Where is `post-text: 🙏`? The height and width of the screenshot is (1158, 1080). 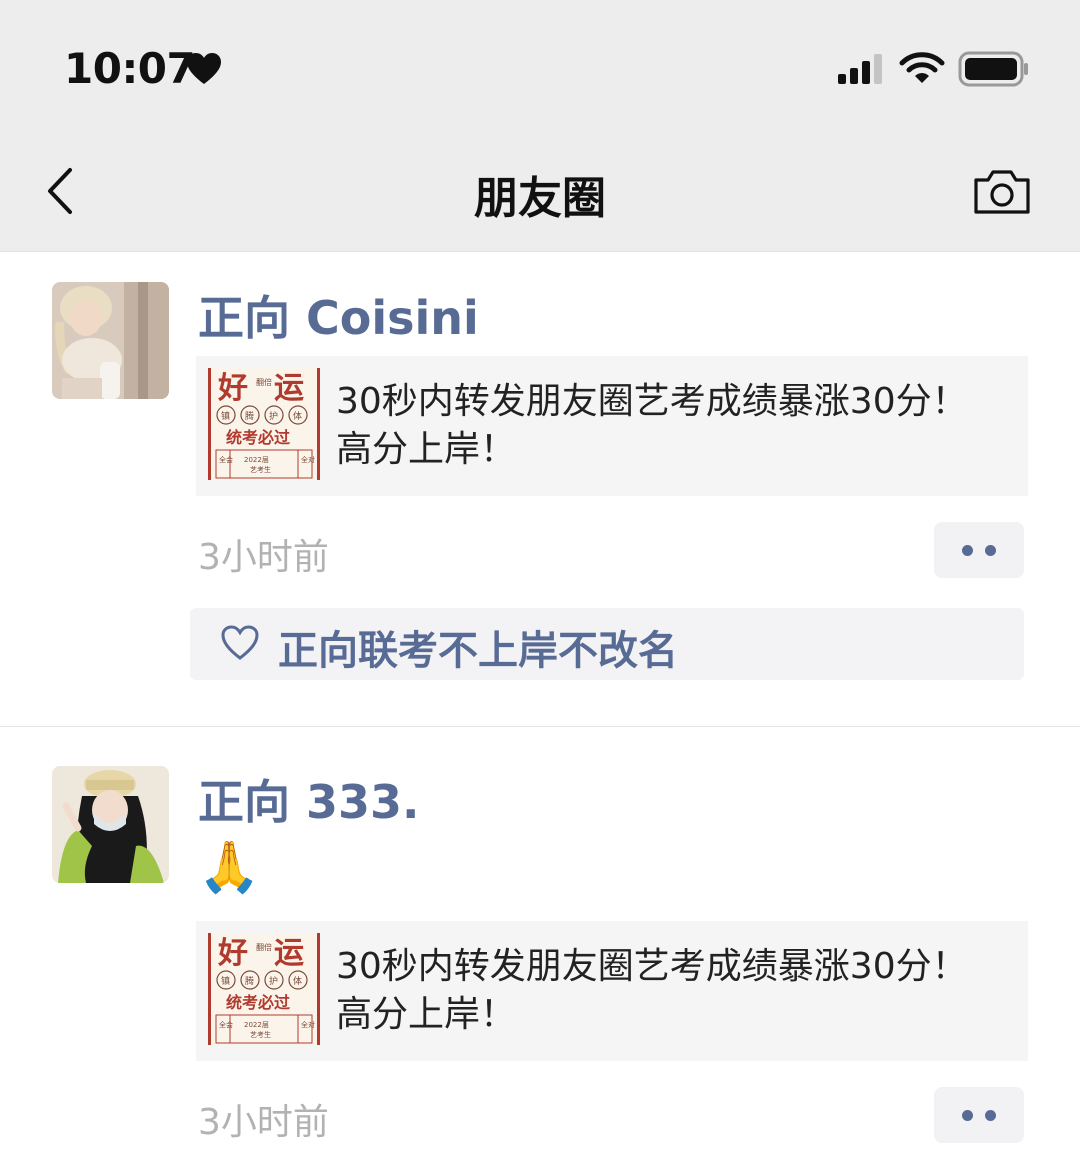 post-text: 🙏 is located at coordinates (229, 867).